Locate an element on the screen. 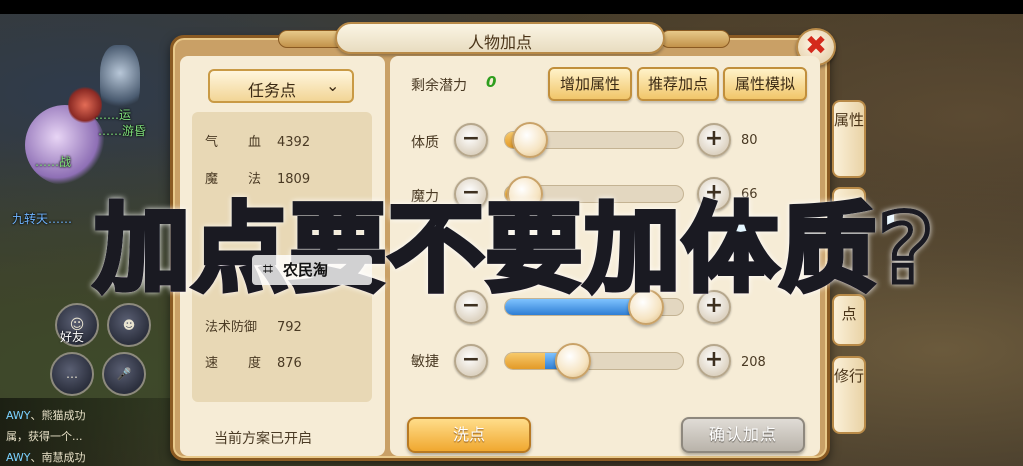 This screenshot has height=466, width=1023. microphone-icon: 🎤 is located at coordinates (124, 374).